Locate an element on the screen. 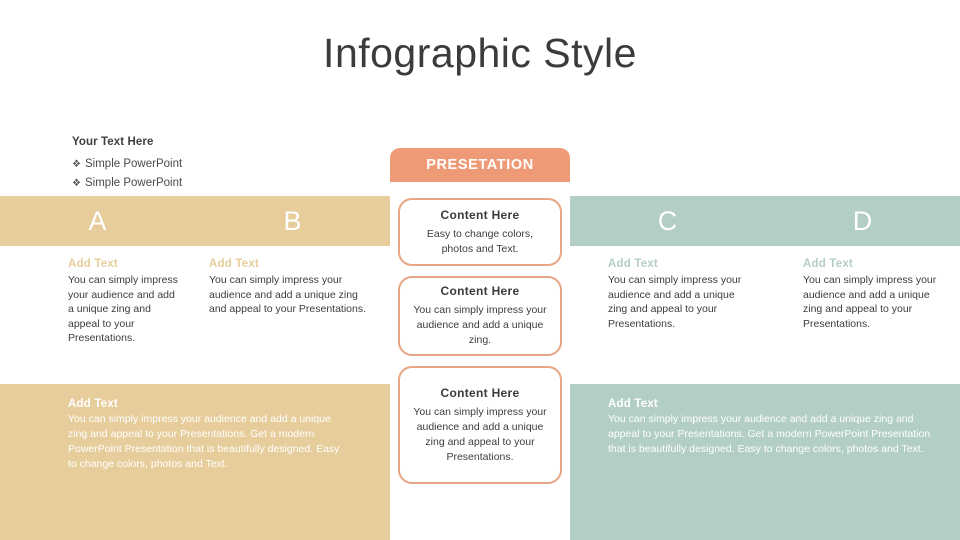  presentation-badge: PRESETATION is located at coordinates (480, 165).